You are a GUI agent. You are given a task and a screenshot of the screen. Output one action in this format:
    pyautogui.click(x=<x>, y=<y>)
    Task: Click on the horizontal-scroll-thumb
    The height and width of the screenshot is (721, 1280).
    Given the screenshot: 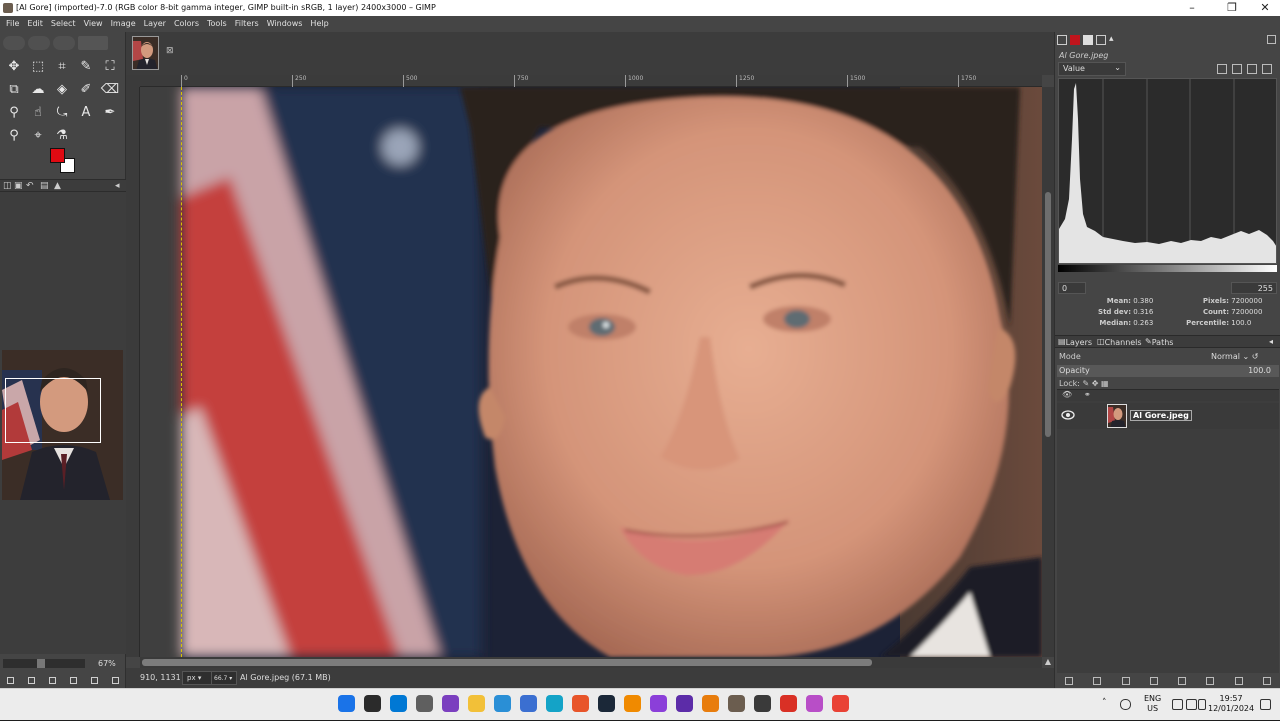 What is the action you would take?
    pyautogui.click(x=507, y=662)
    